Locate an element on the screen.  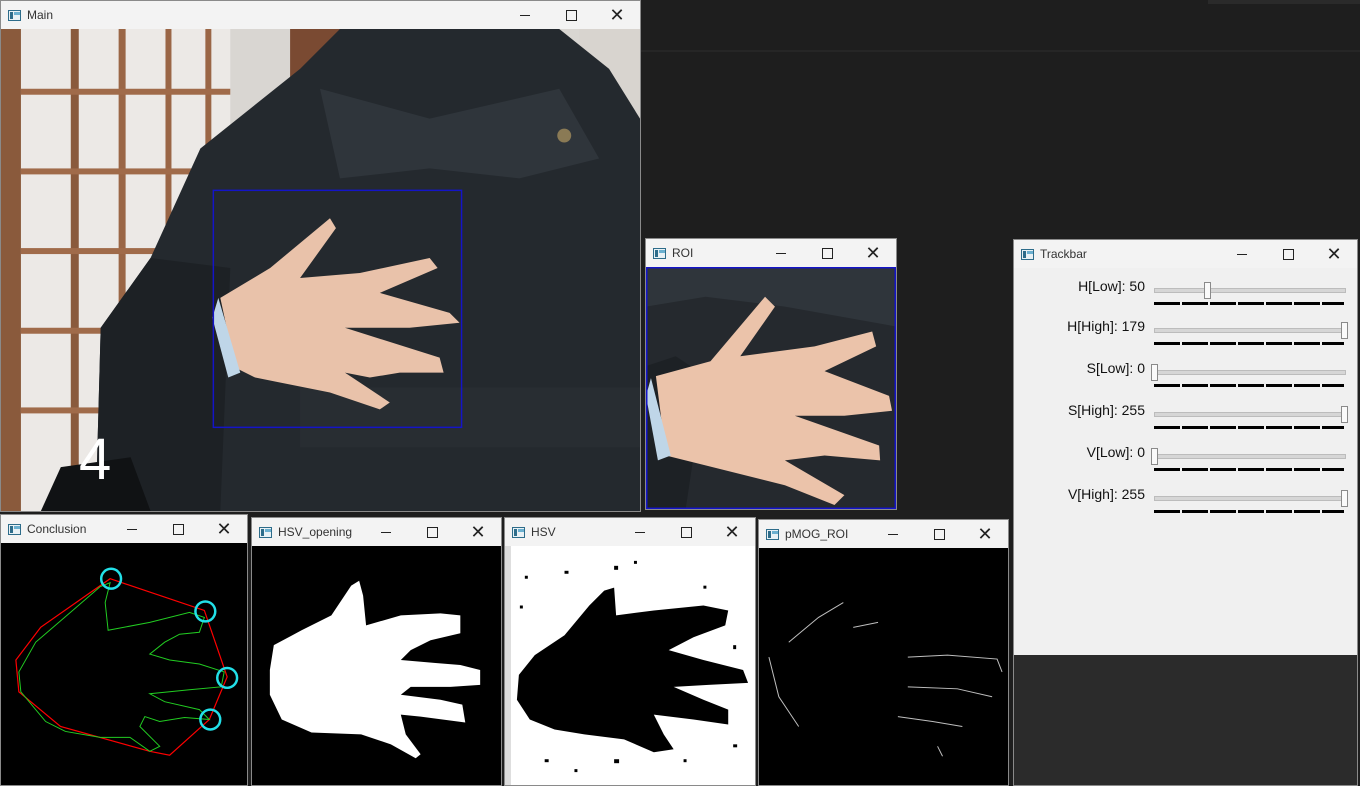
window-title: ROI is located at coordinates (683, 253).